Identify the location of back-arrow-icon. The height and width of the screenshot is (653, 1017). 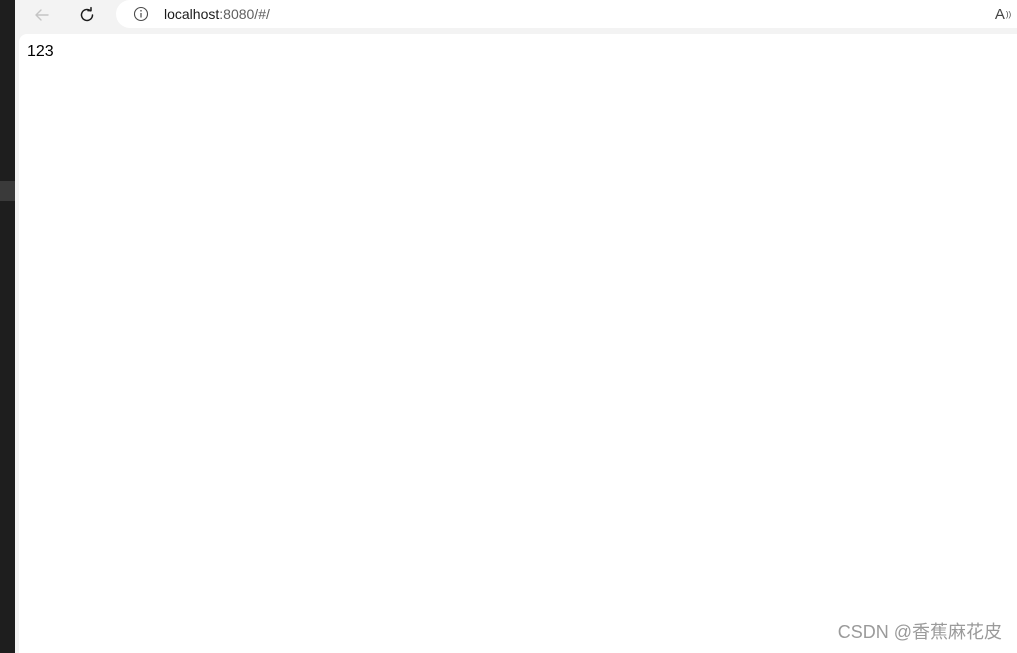
(42, 15).